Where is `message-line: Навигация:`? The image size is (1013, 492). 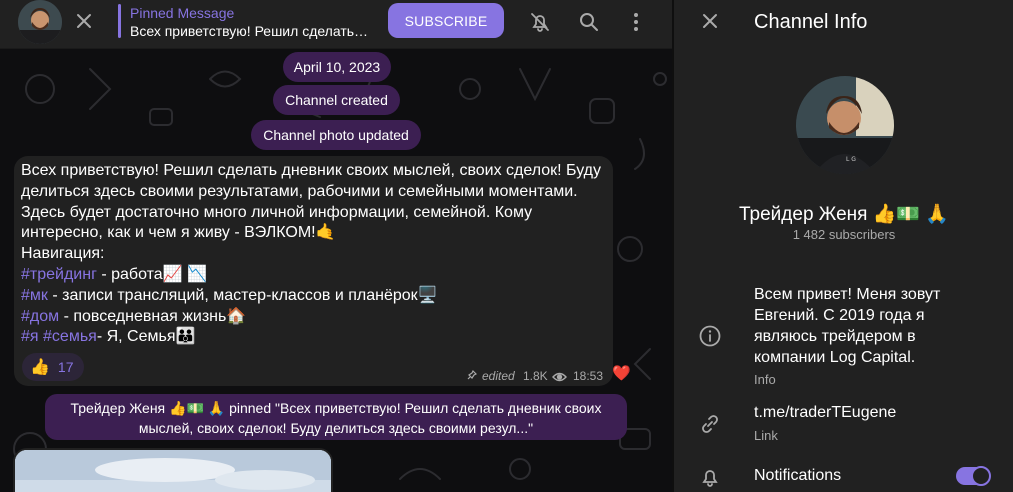 message-line: Навигация: is located at coordinates (63, 254).